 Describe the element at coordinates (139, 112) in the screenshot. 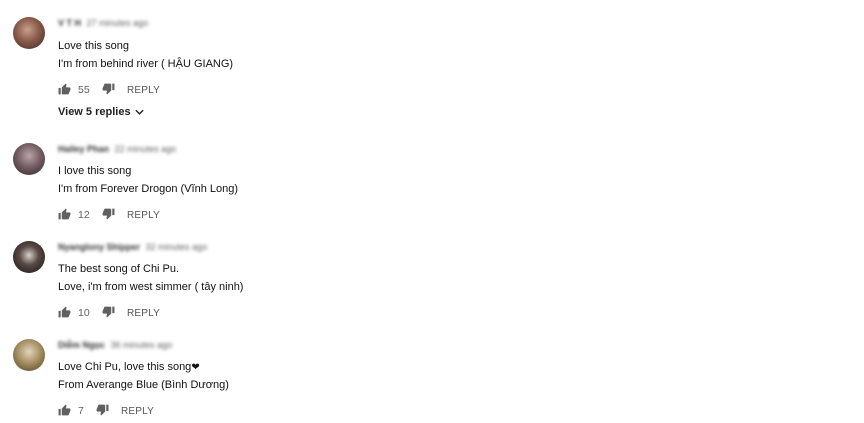

I see `chevron-down-icon` at that location.